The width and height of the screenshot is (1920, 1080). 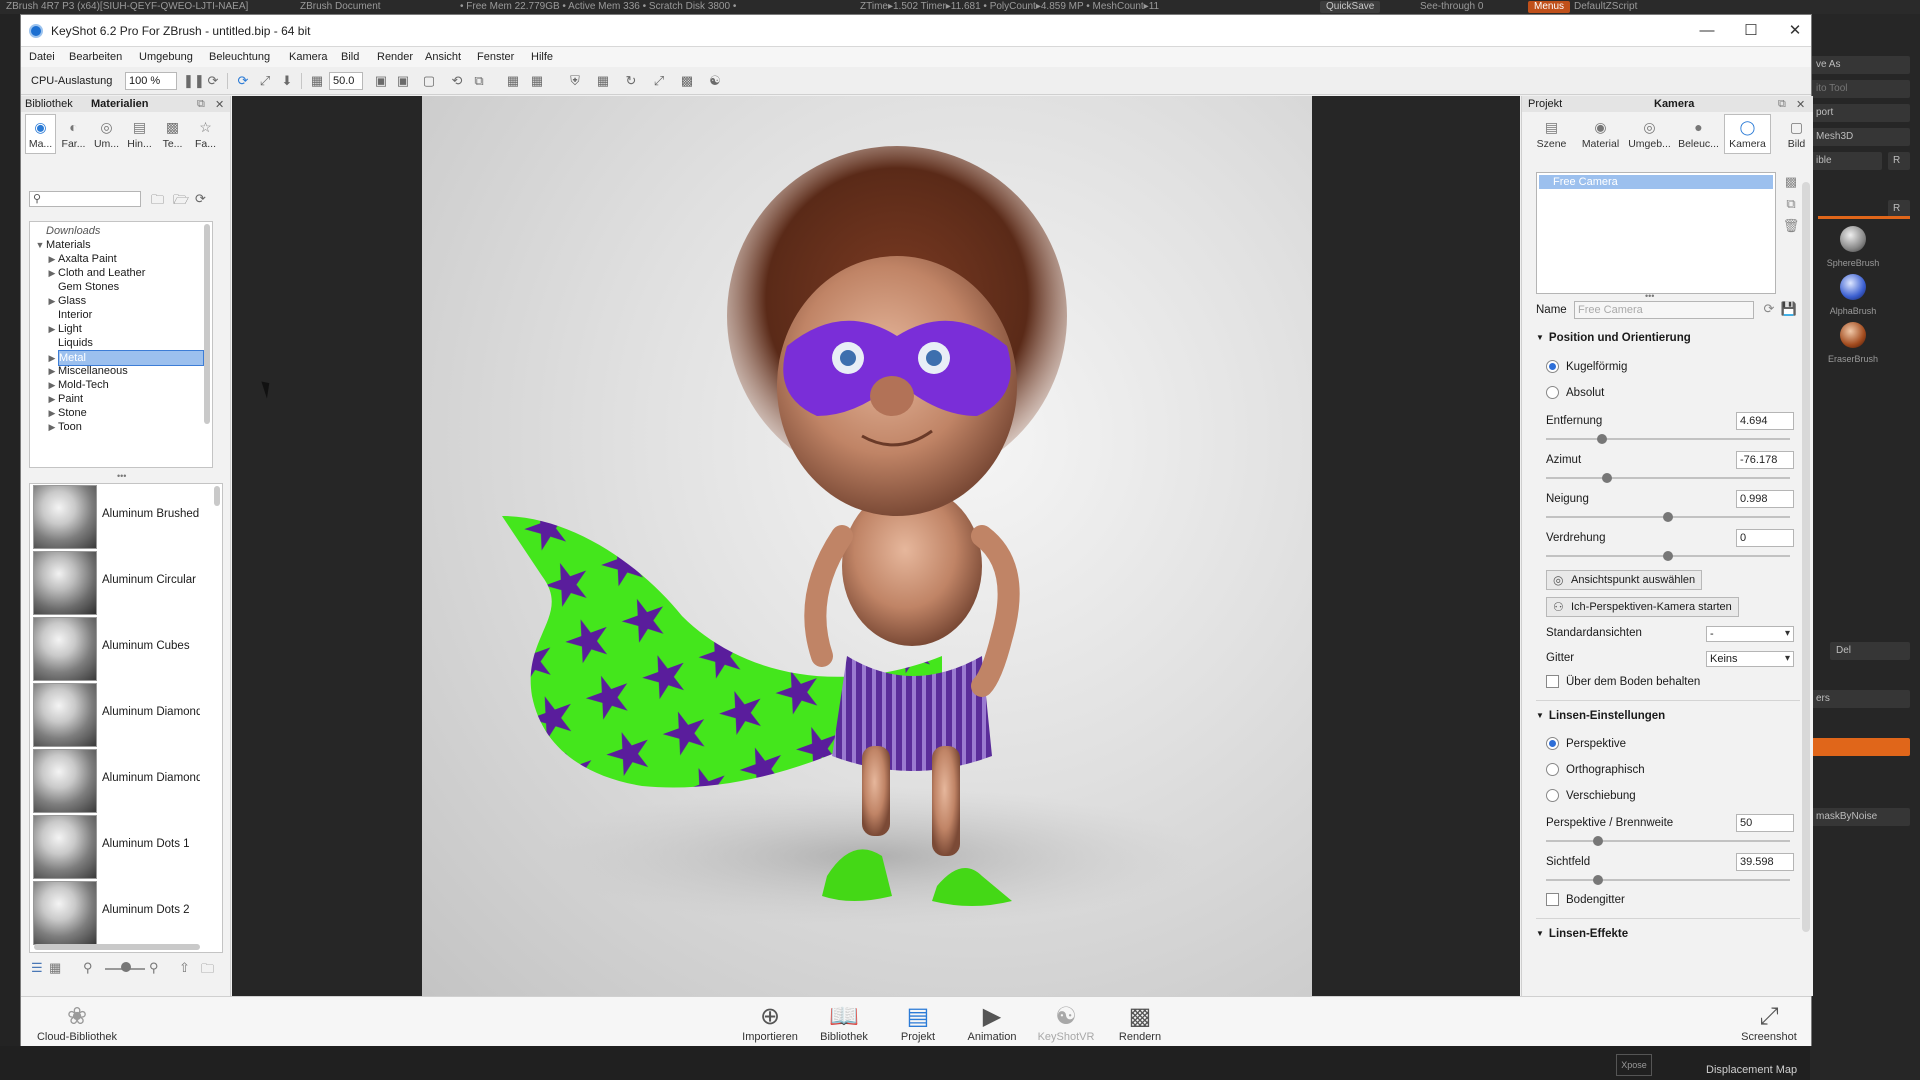 What do you see at coordinates (542, 57) in the screenshot?
I see `menu-hilfe: Hilfe` at bounding box center [542, 57].